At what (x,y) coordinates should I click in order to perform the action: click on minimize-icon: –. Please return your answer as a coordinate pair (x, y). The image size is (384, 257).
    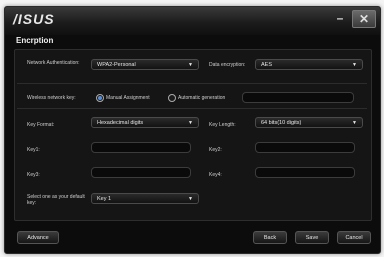
    Looking at the image, I should click on (340, 18).